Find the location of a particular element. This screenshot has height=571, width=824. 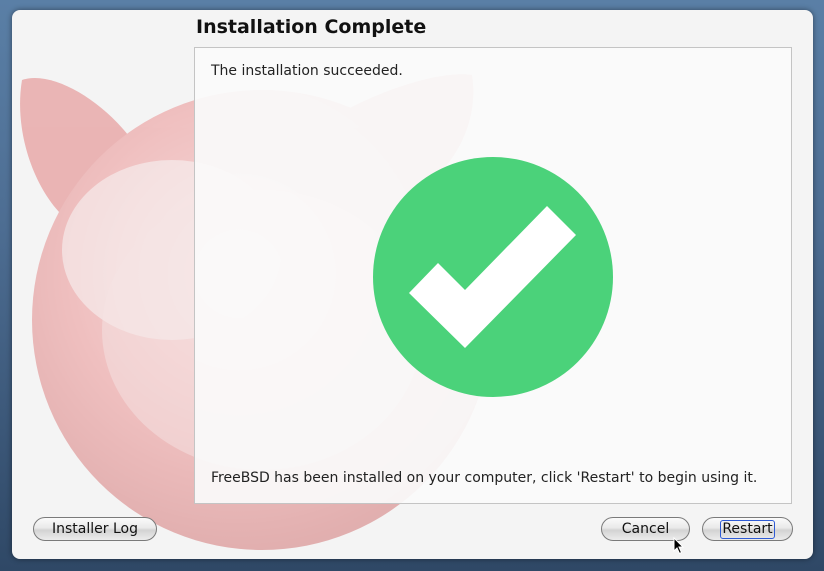

cancel-button-label: Cancel is located at coordinates (645, 529).